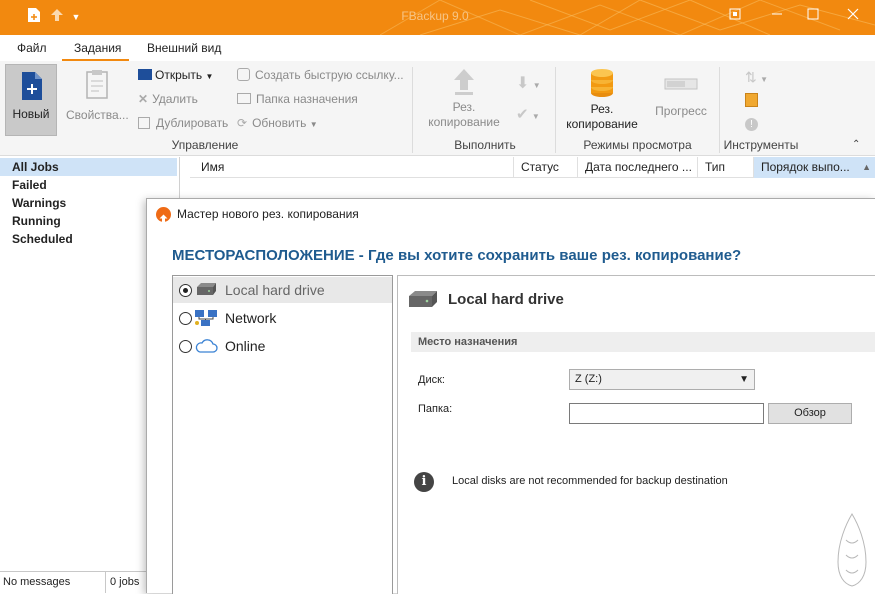 The height and width of the screenshot is (594, 875). What do you see at coordinates (681, 111) in the screenshot?
I see `progress-label: Прогресс` at bounding box center [681, 111].